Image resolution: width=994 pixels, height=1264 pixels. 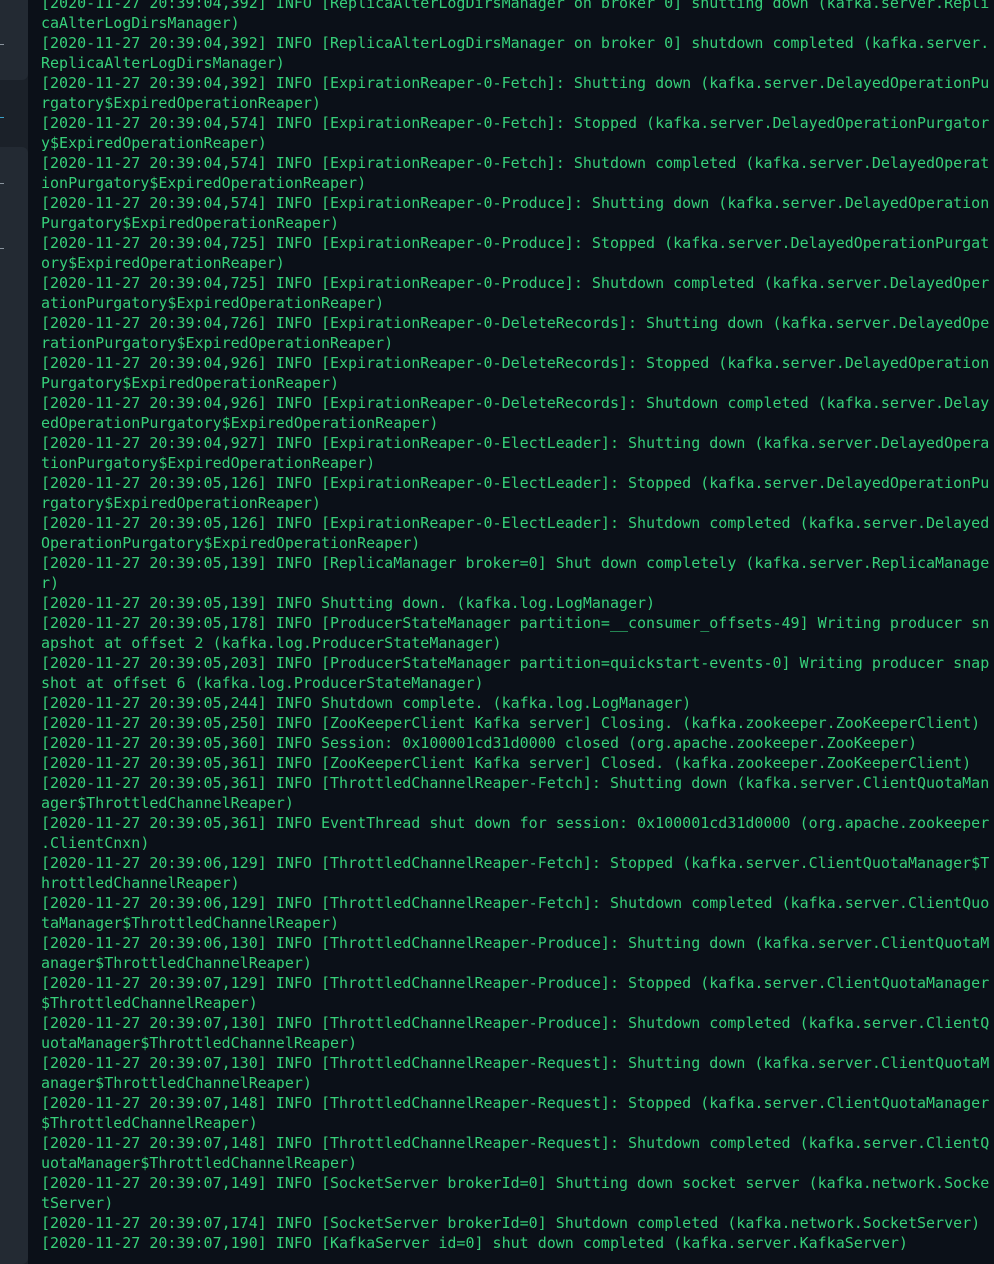 What do you see at coordinates (163, 63) in the screenshot?
I see `log-line: ReplicaAlterLogDirsManager)` at bounding box center [163, 63].